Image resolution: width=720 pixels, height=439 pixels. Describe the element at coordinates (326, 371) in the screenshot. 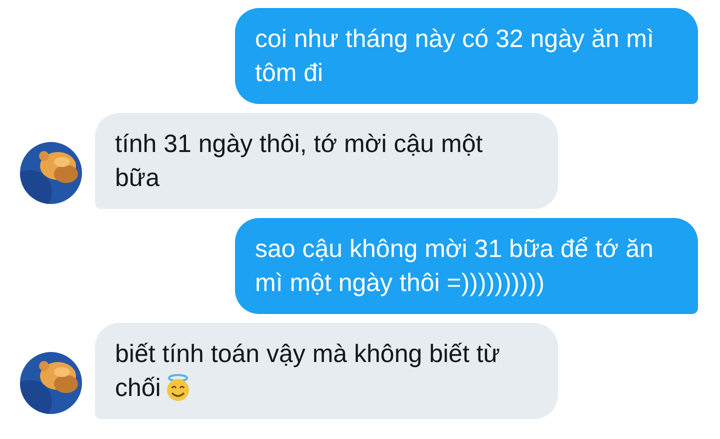

I see `received-message: biết tính toán vậy mà không biết từ chối` at that location.